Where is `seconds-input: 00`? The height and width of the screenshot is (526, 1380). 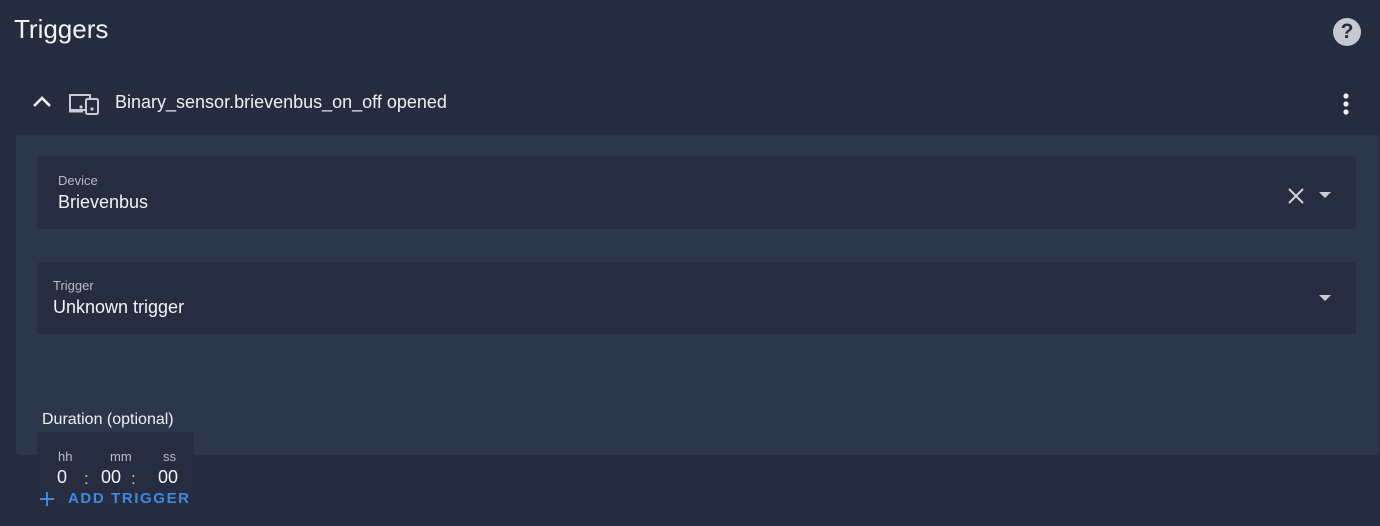
seconds-input: 00 is located at coordinates (168, 477).